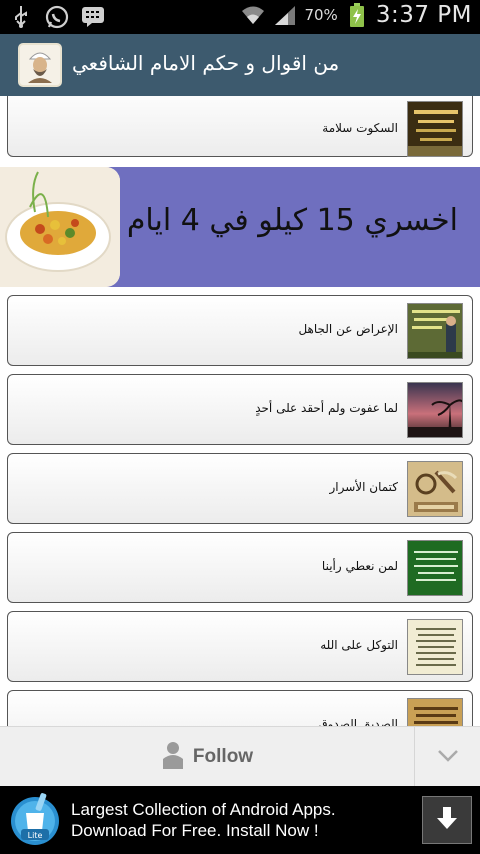  Describe the element at coordinates (223, 756) in the screenshot. I see `follow-label: Follow` at that location.